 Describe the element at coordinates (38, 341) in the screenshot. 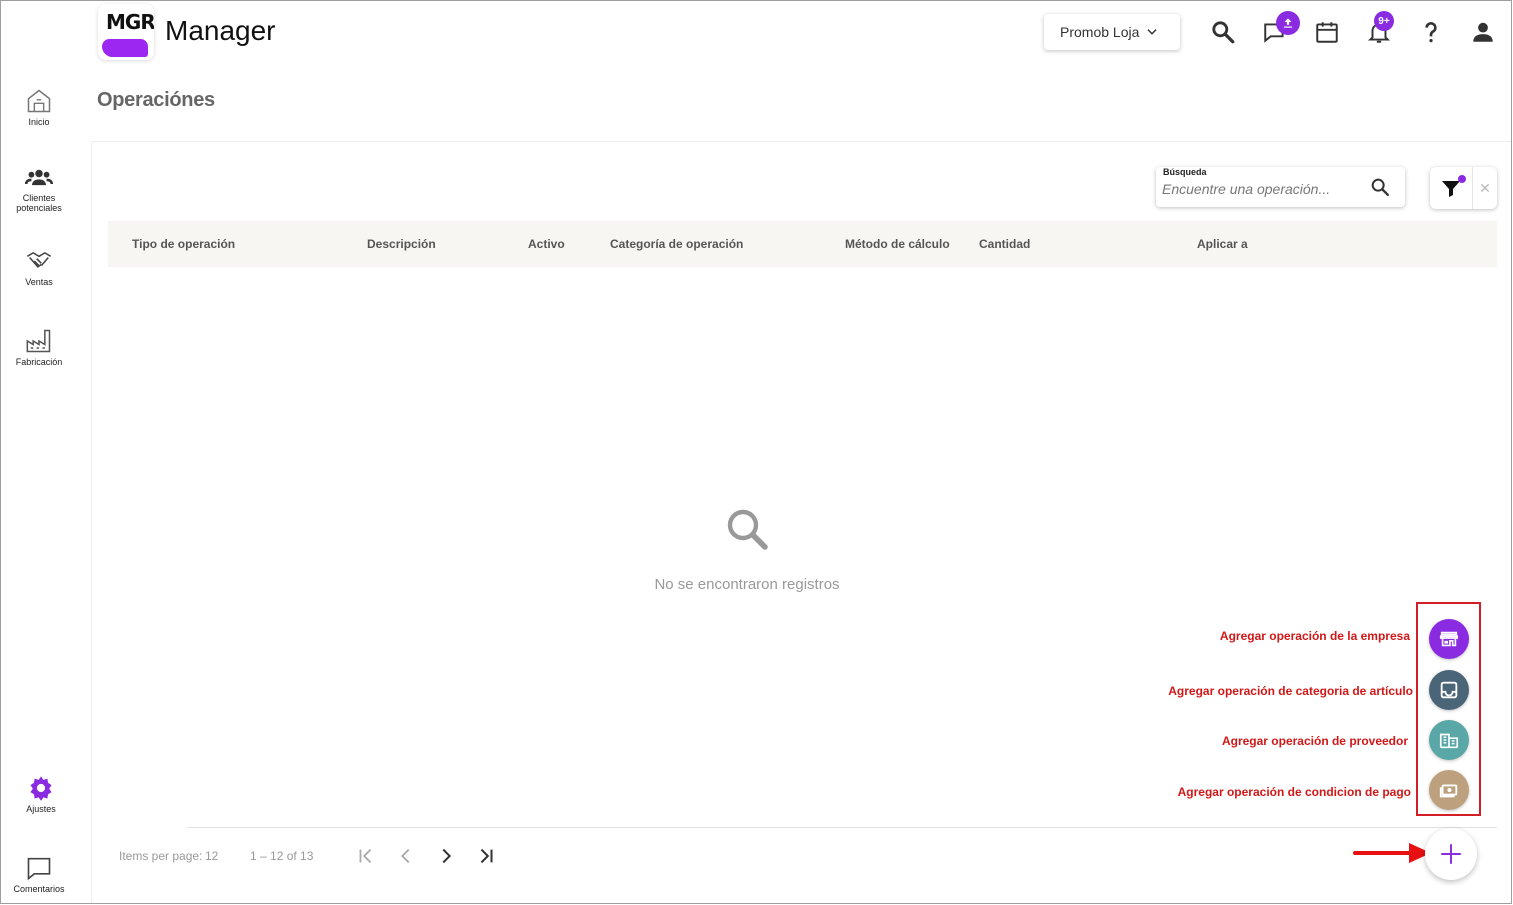

I see `factory-icon` at that location.